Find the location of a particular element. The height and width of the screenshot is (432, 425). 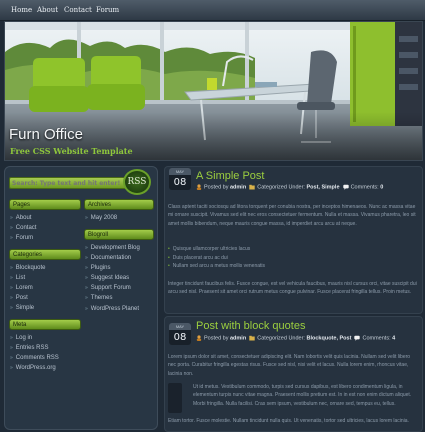

blockquote-marker is located at coordinates (175, 398).